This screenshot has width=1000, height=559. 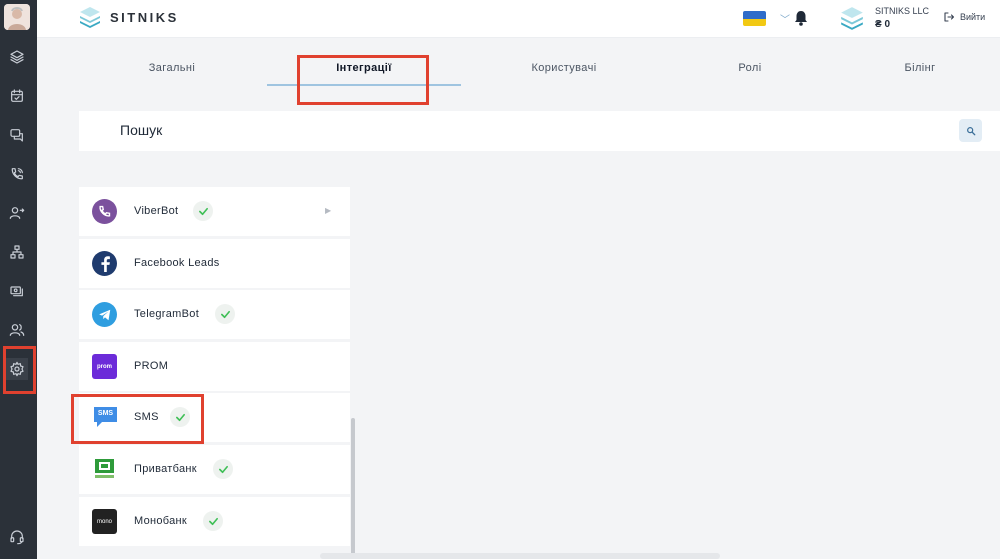 I want to click on prom-logo-text: prom, so click(x=104, y=366).